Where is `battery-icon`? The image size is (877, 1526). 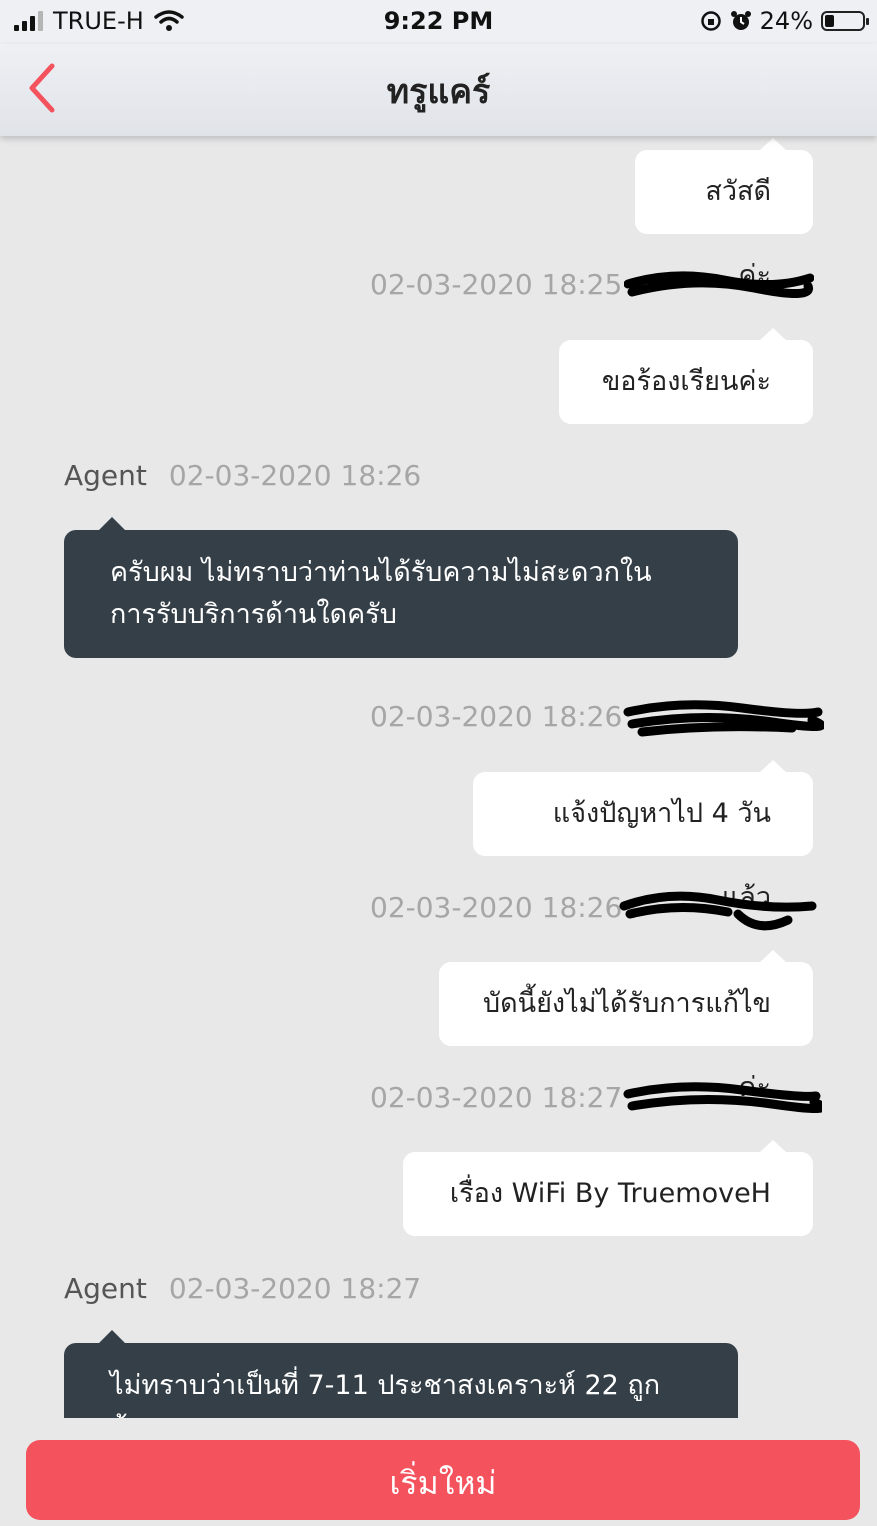 battery-icon is located at coordinates (845, 21).